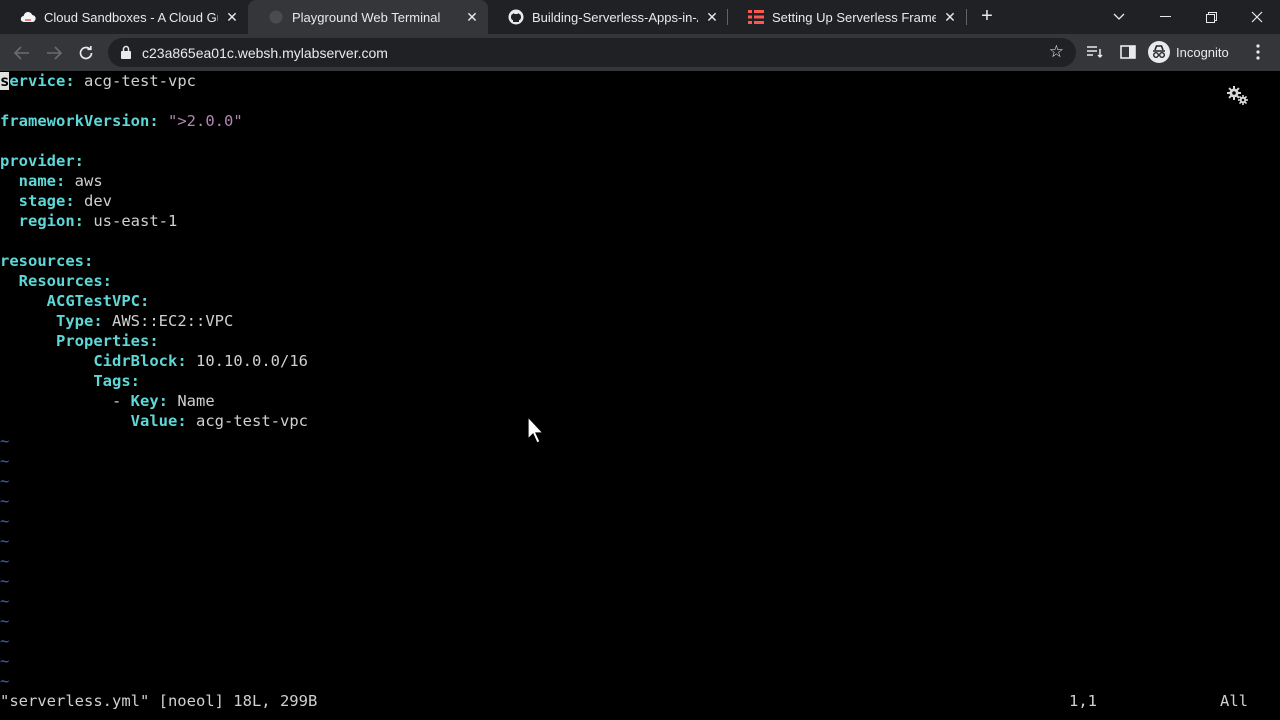 This screenshot has width=1280, height=720. Describe the element at coordinates (756, 17) in the screenshot. I see `serverless-icon` at that location.